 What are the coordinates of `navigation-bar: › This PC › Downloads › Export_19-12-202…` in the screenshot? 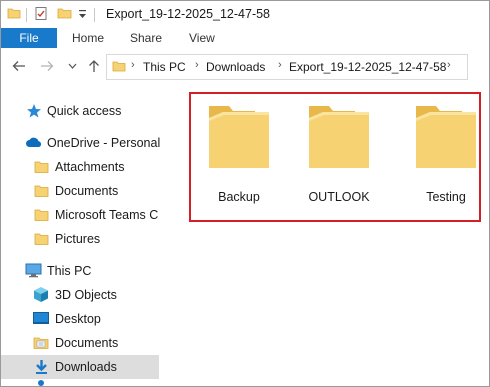 It's located at (245, 66).